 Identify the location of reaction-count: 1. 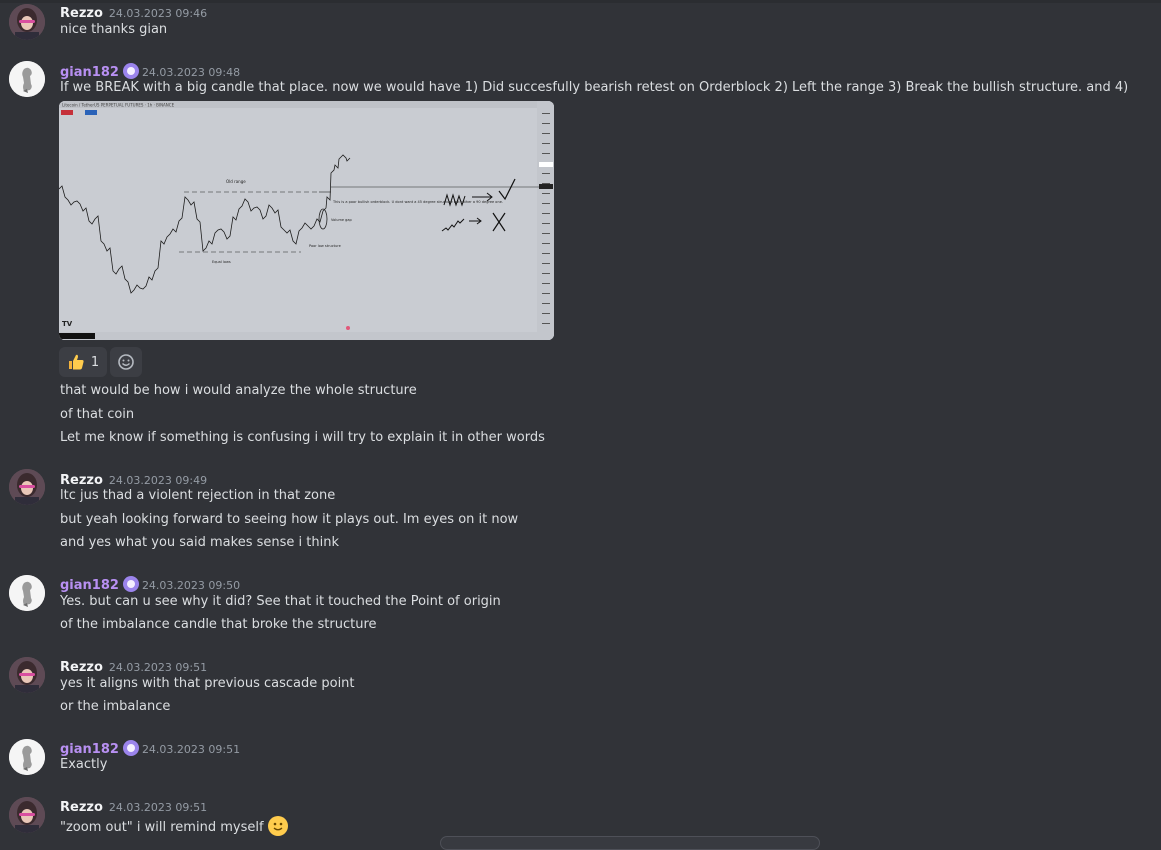
(95, 362).